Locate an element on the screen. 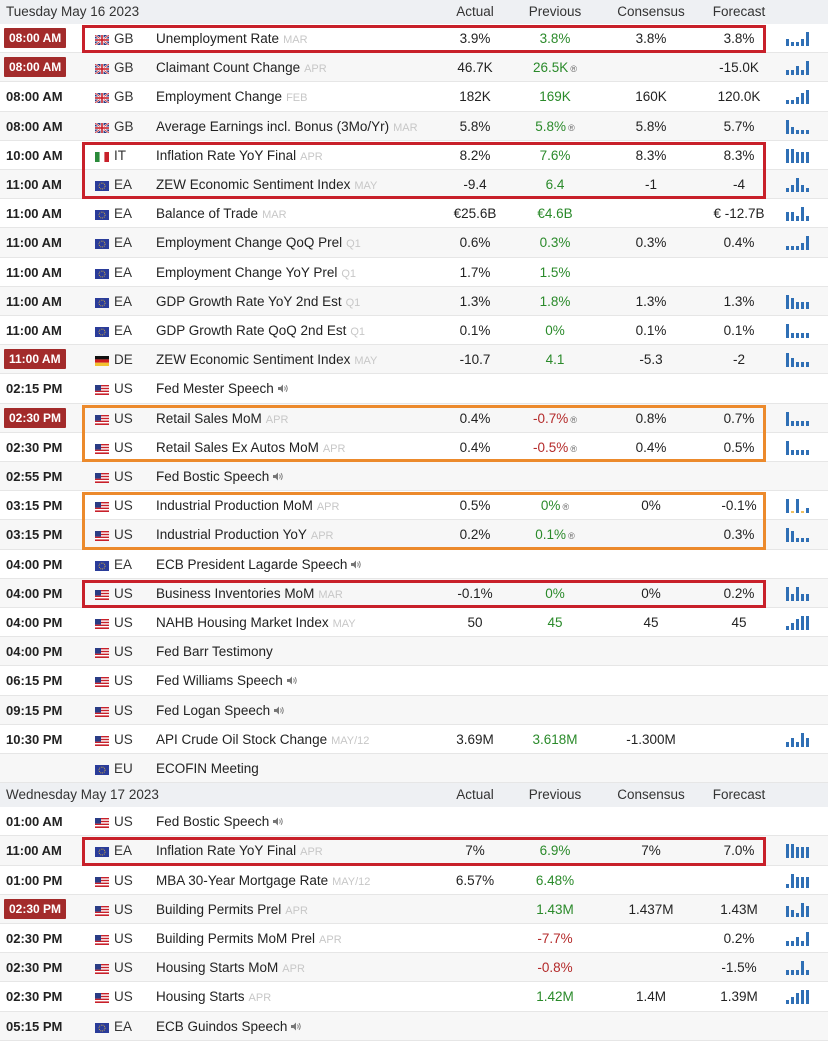 Image resolution: width=828 pixels, height=1041 pixels. event-name-link: GDP Growth Rate QoQ 2nd Est Q1 is located at coordinates (260, 330).